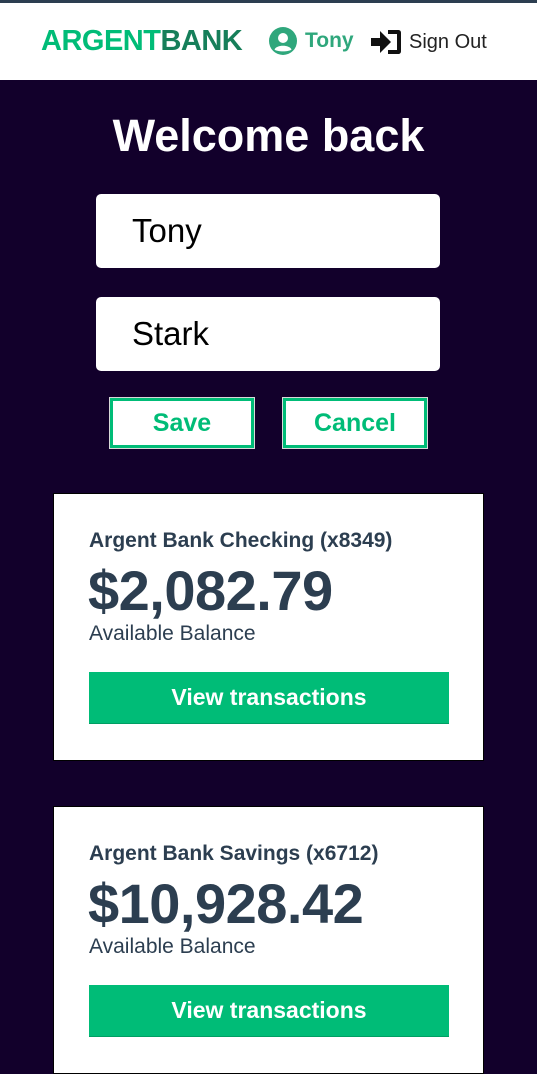  I want to click on logo-text-bank: BANK, so click(201, 41).